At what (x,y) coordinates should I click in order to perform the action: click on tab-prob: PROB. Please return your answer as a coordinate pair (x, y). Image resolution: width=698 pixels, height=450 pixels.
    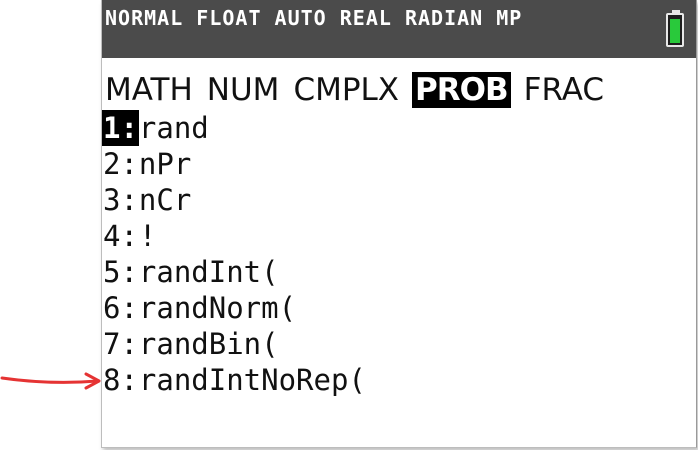
    Looking at the image, I should click on (461, 90).